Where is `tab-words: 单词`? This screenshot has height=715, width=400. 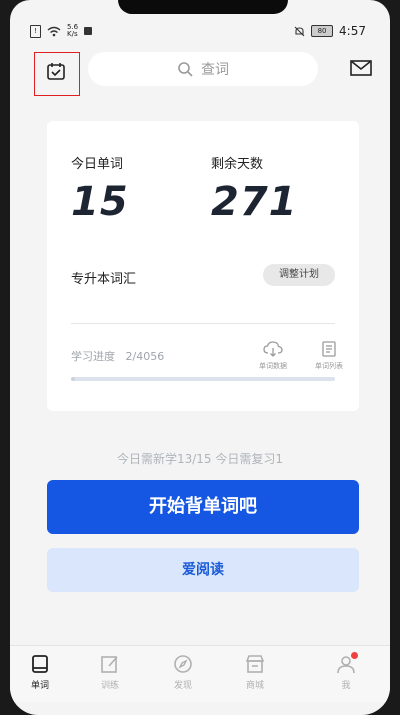 tab-words: 单词 is located at coordinates (40, 672).